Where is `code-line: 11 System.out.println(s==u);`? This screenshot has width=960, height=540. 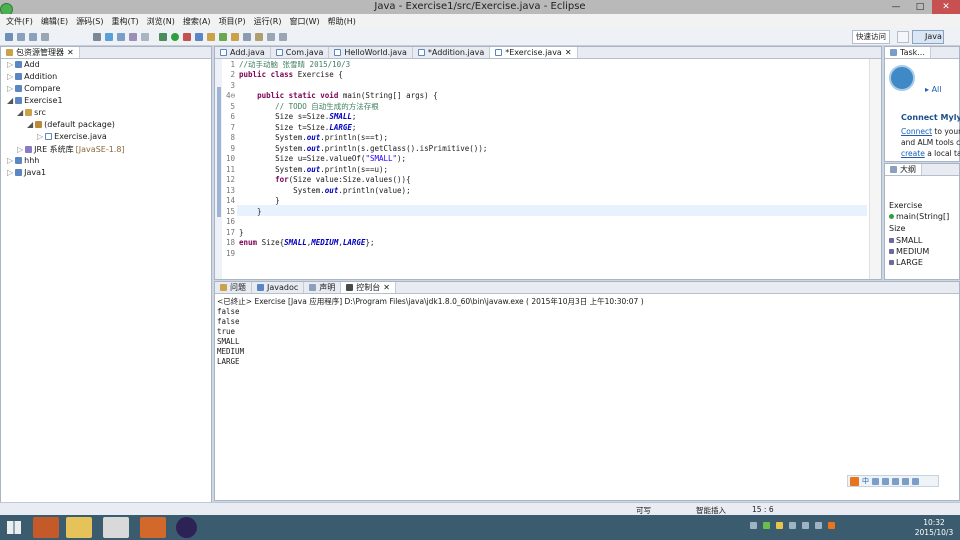
code-line: 11 System.out.println(s==u); is located at coordinates (305, 169).